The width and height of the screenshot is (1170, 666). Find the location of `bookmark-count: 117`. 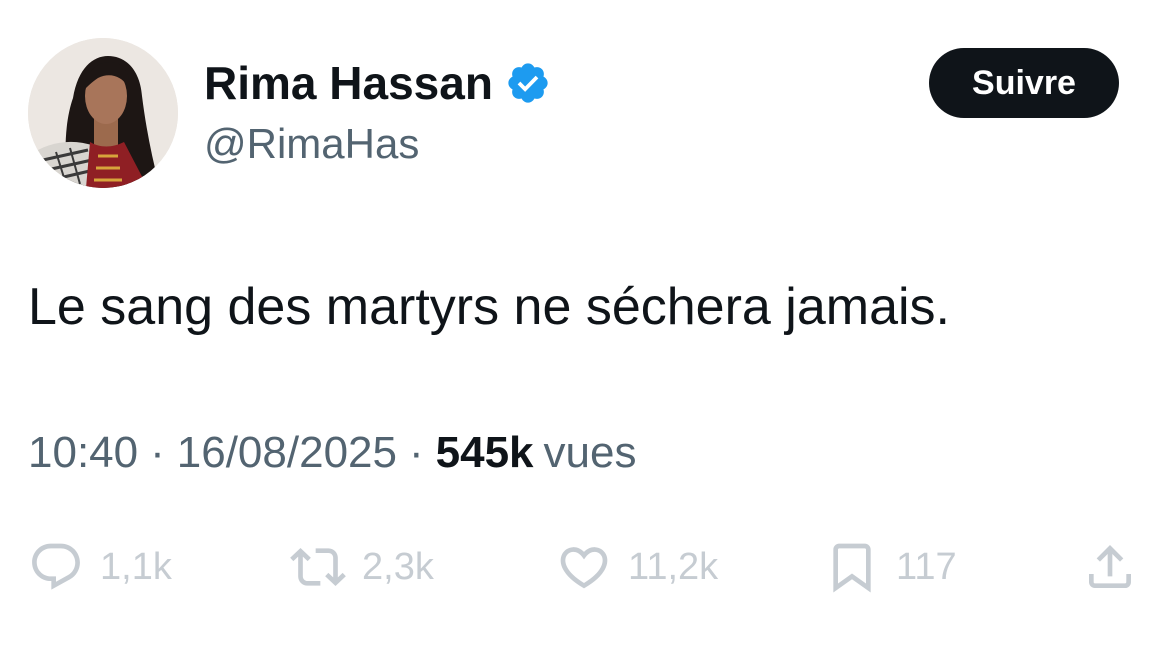

bookmark-count: 117 is located at coordinates (926, 566).